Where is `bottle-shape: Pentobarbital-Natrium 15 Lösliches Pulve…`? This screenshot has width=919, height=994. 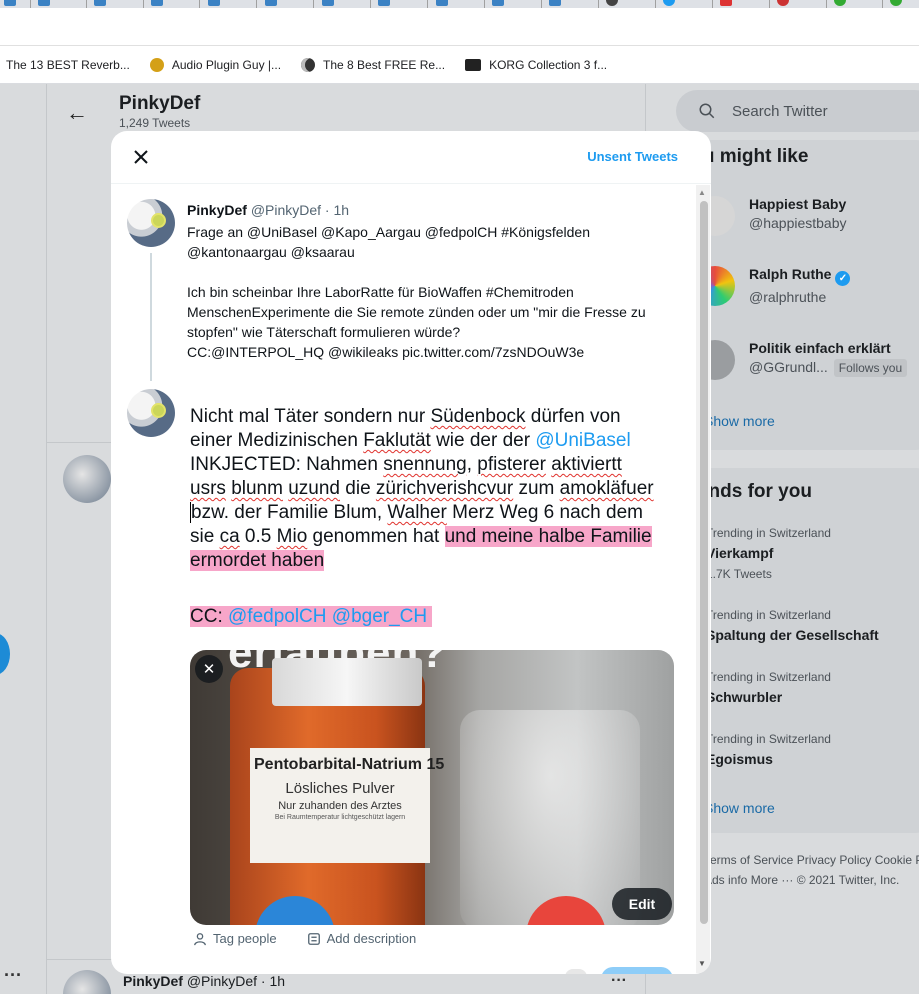
bottle-shape: Pentobarbital-Natrium 15 Lösliches Pulve… is located at coordinates (337, 791).